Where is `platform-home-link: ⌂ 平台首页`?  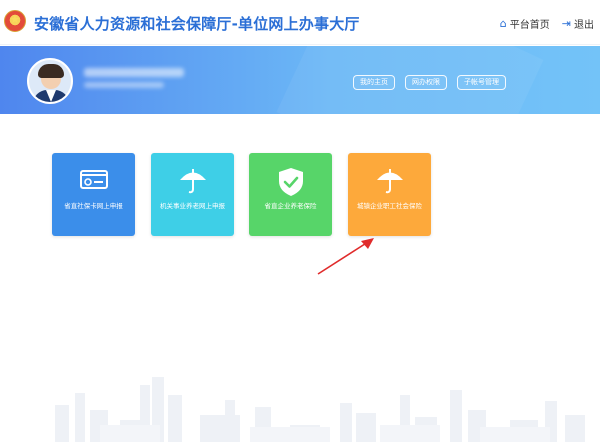 platform-home-link: ⌂ 平台首页 is located at coordinates (525, 23).